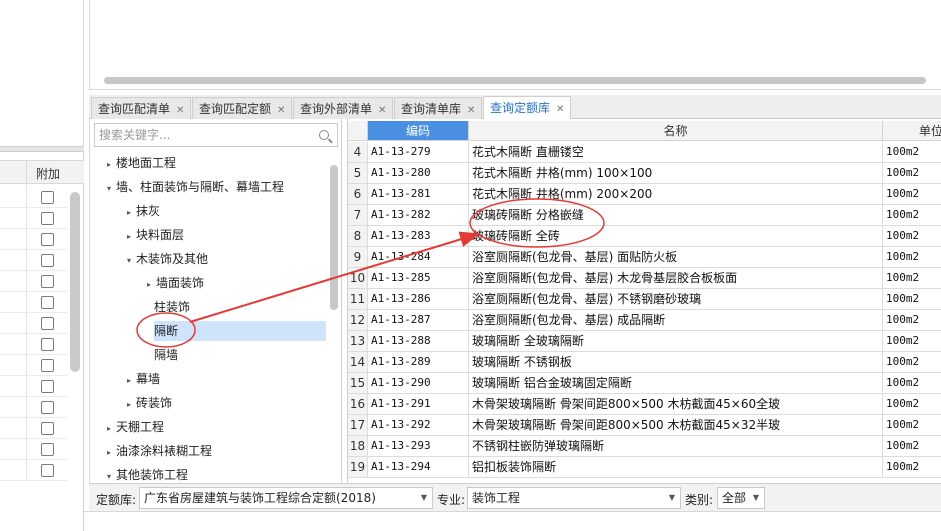 The height and width of the screenshot is (531, 941). I want to click on unit-column-header: 单位, so click(912, 131).